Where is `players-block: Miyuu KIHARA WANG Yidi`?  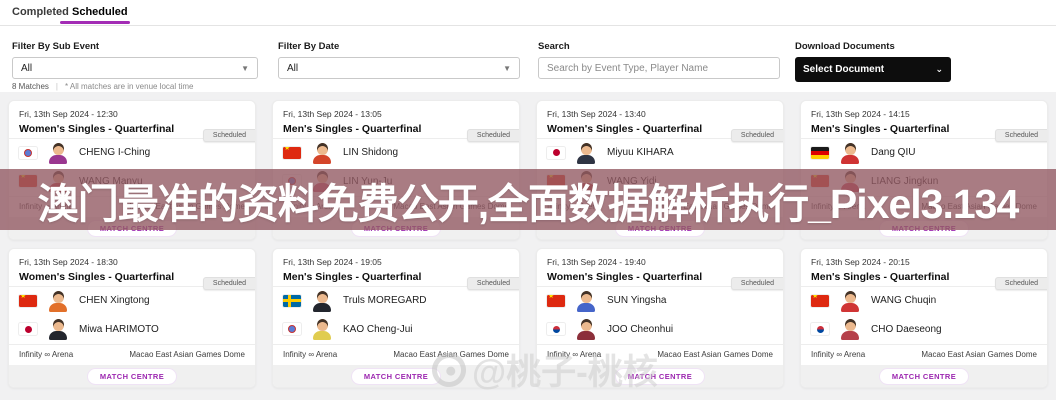 players-block: Miyuu KIHARA WANG Yidi is located at coordinates (660, 167).